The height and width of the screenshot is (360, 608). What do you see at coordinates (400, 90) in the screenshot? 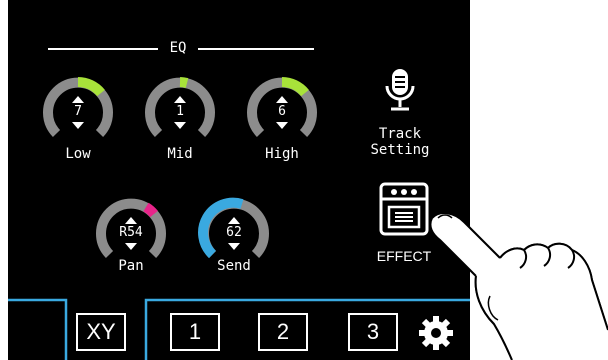
I see `microphone-icon` at bounding box center [400, 90].